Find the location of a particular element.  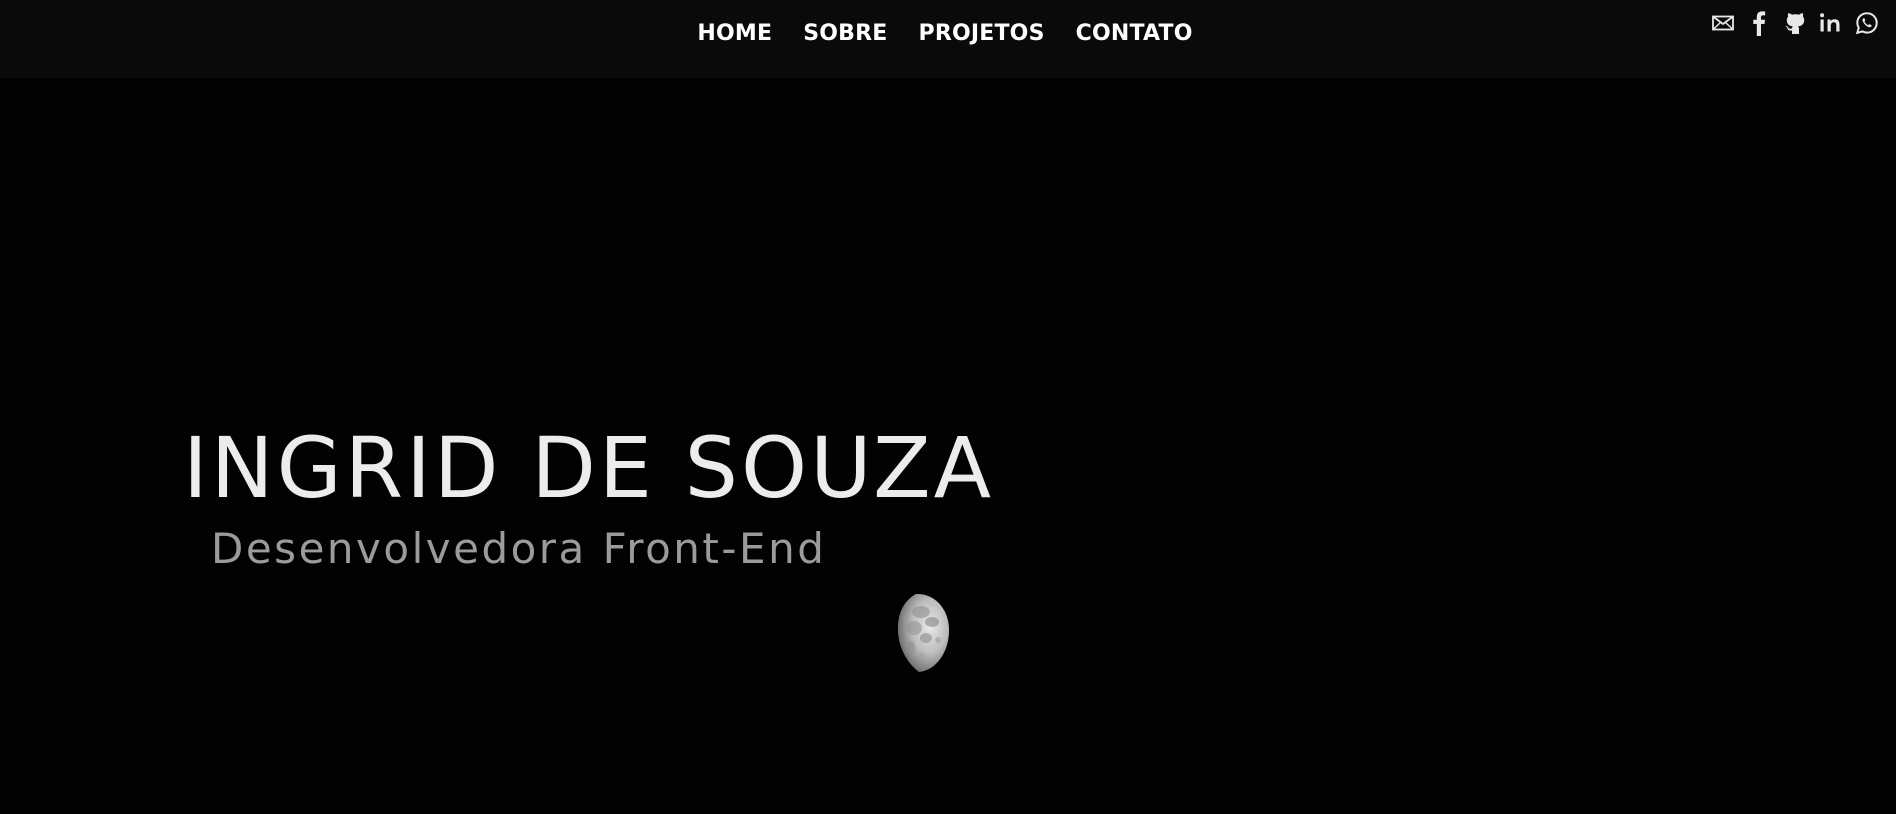

nav-projetos-link: PROJETOS is located at coordinates (982, 33).